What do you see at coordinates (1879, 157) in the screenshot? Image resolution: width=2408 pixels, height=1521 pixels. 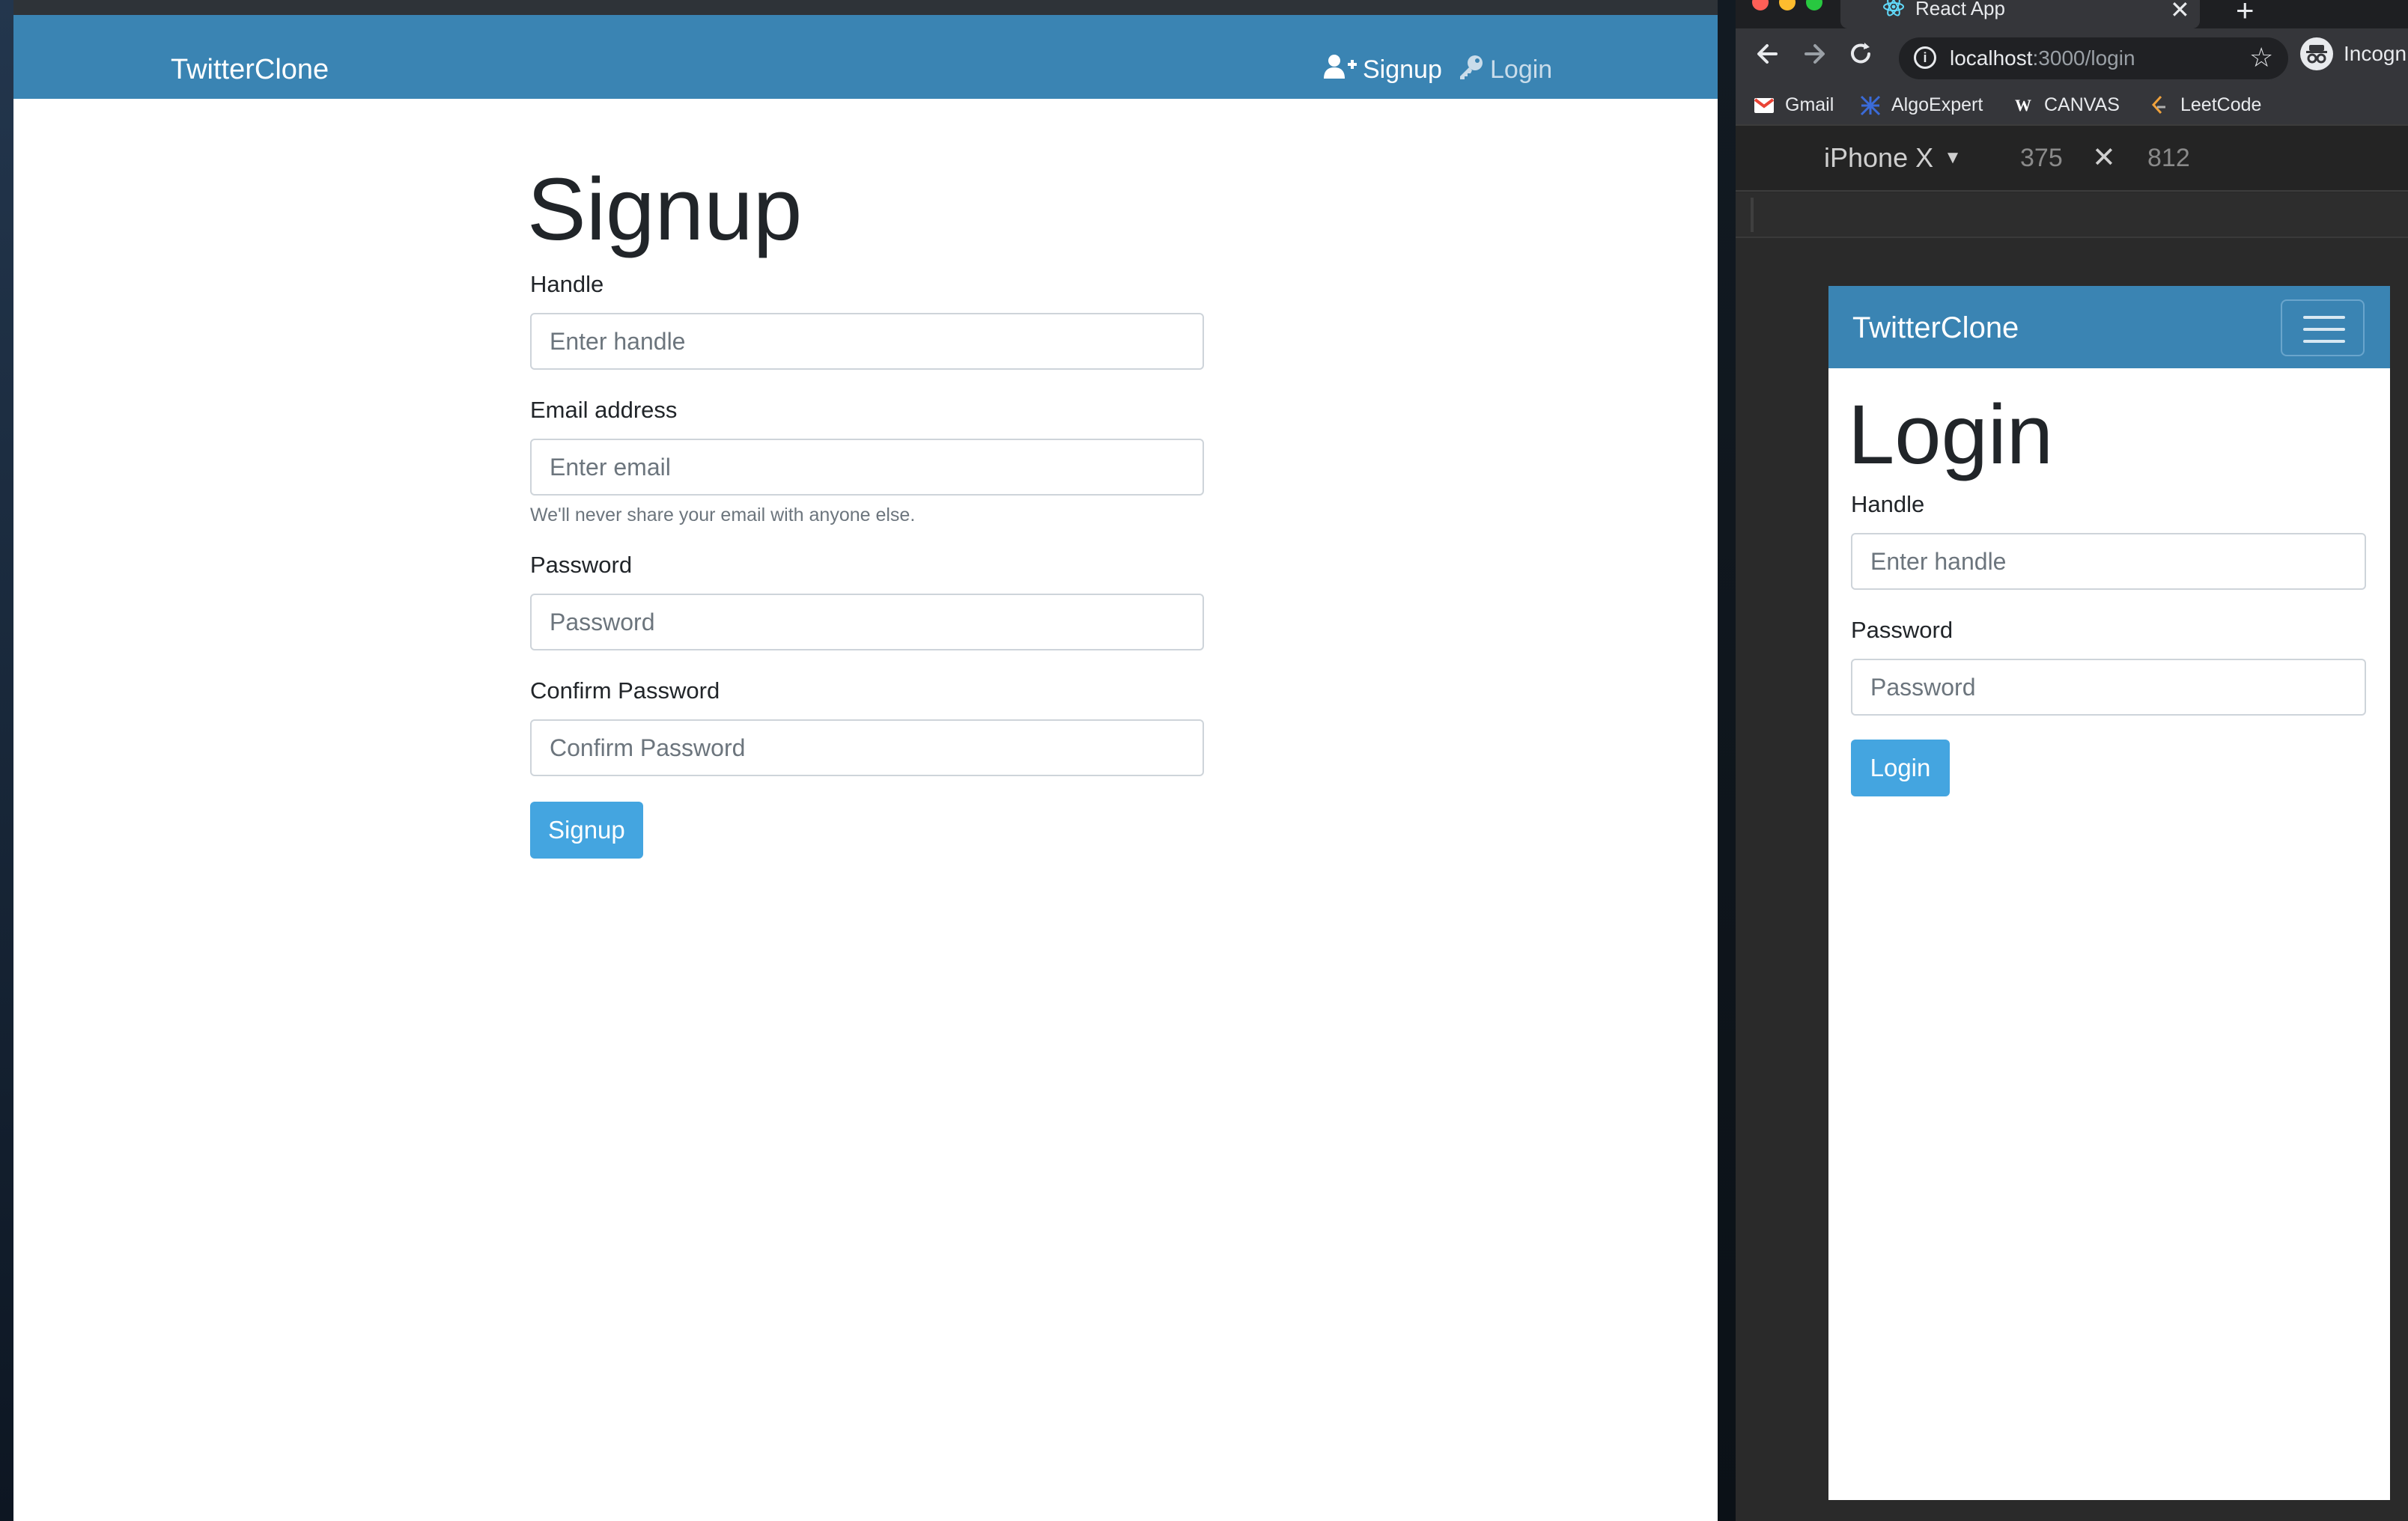 I see `device-name: iPhone X` at bounding box center [1879, 157].